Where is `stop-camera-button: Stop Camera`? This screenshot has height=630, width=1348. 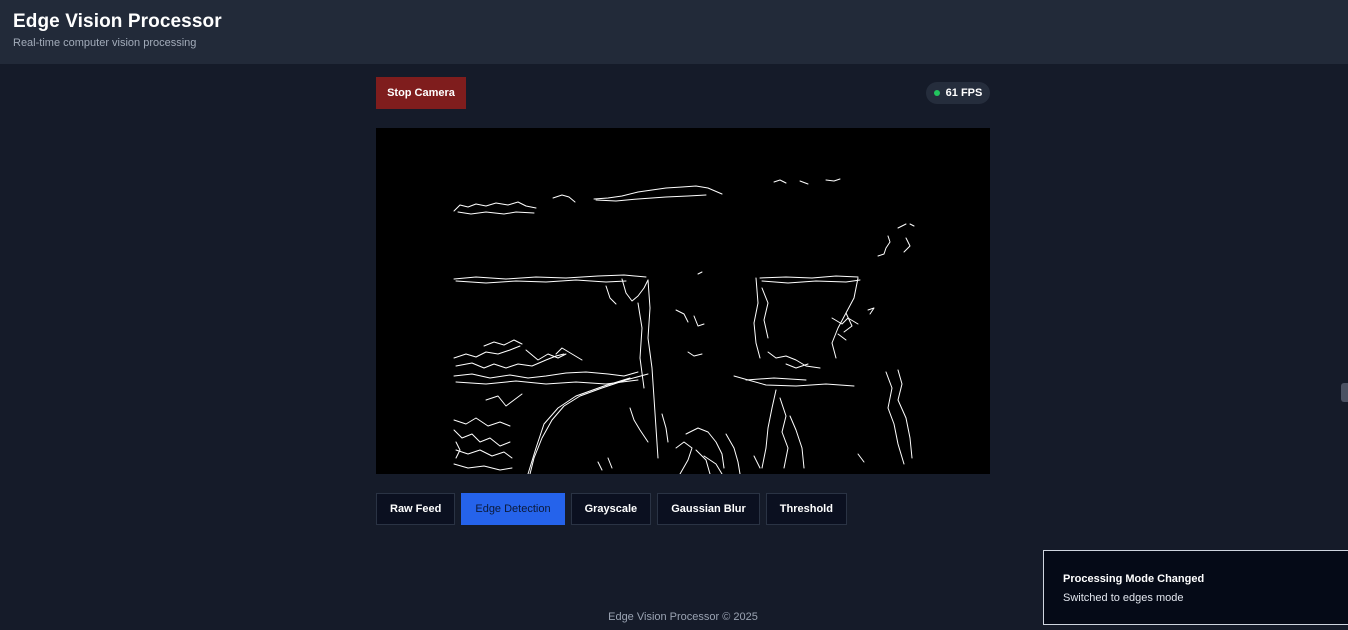
stop-camera-button: Stop Camera is located at coordinates (421, 93).